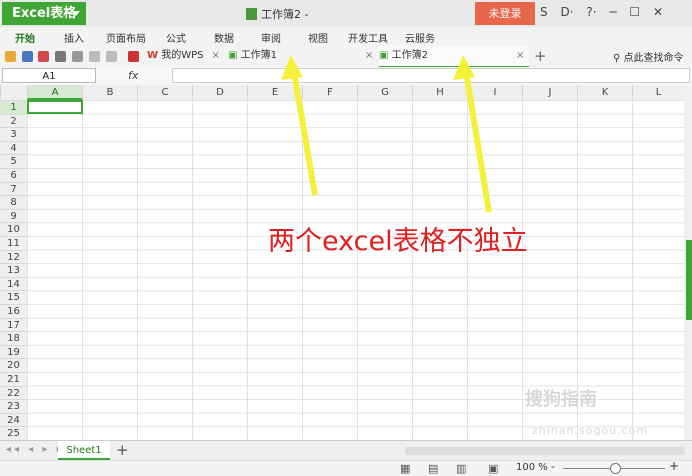 This screenshot has height=476, width=692. Describe the element at coordinates (493, 468) in the screenshot. I see `reading-mode-icon: ▣` at that location.